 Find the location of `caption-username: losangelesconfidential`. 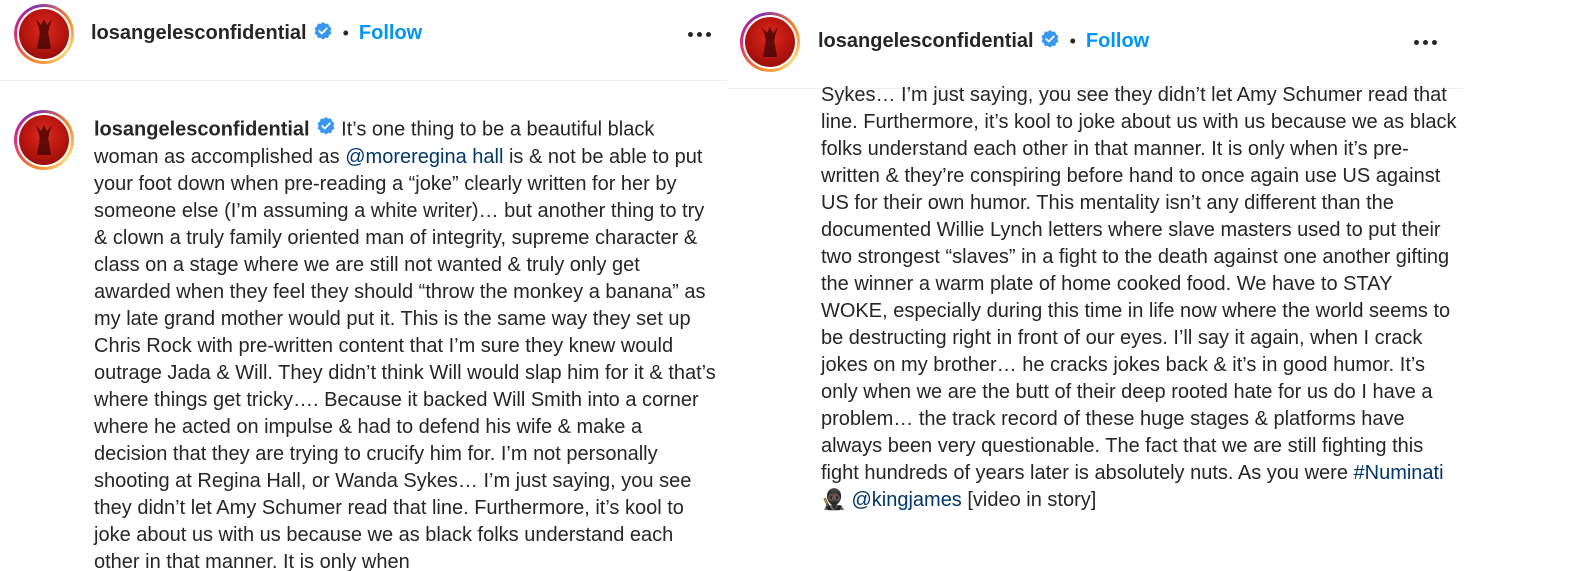

caption-username: losangelesconfidential is located at coordinates (202, 129).